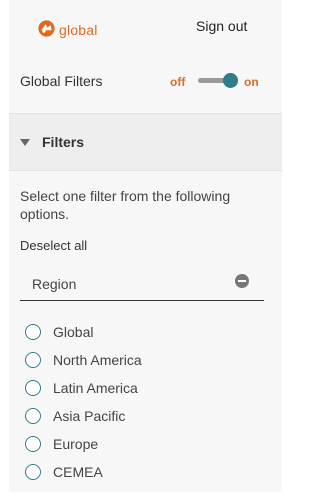 The image size is (320, 503). I want to click on region-option-latin-america: Latin America, so click(83, 388).